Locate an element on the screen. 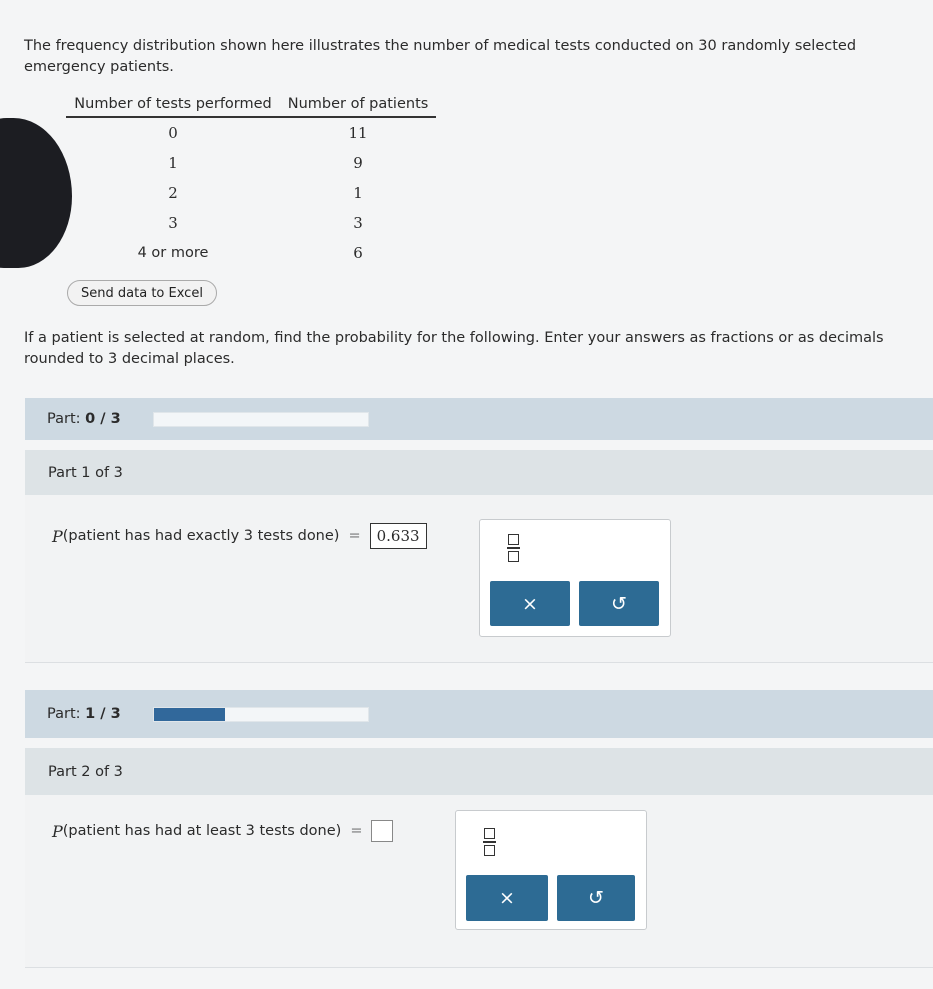 Image resolution: width=933 pixels, height=989 pixels. part1-tool-panel: × ↺ is located at coordinates (575, 578).